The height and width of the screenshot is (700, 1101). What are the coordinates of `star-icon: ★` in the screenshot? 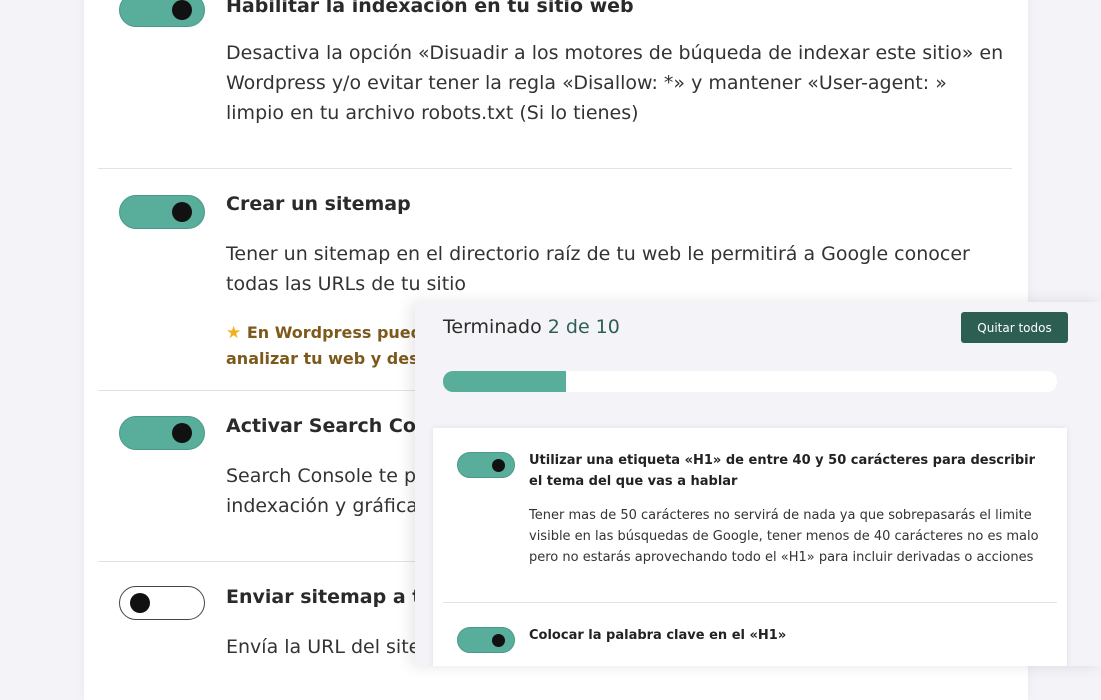 It's located at (234, 333).